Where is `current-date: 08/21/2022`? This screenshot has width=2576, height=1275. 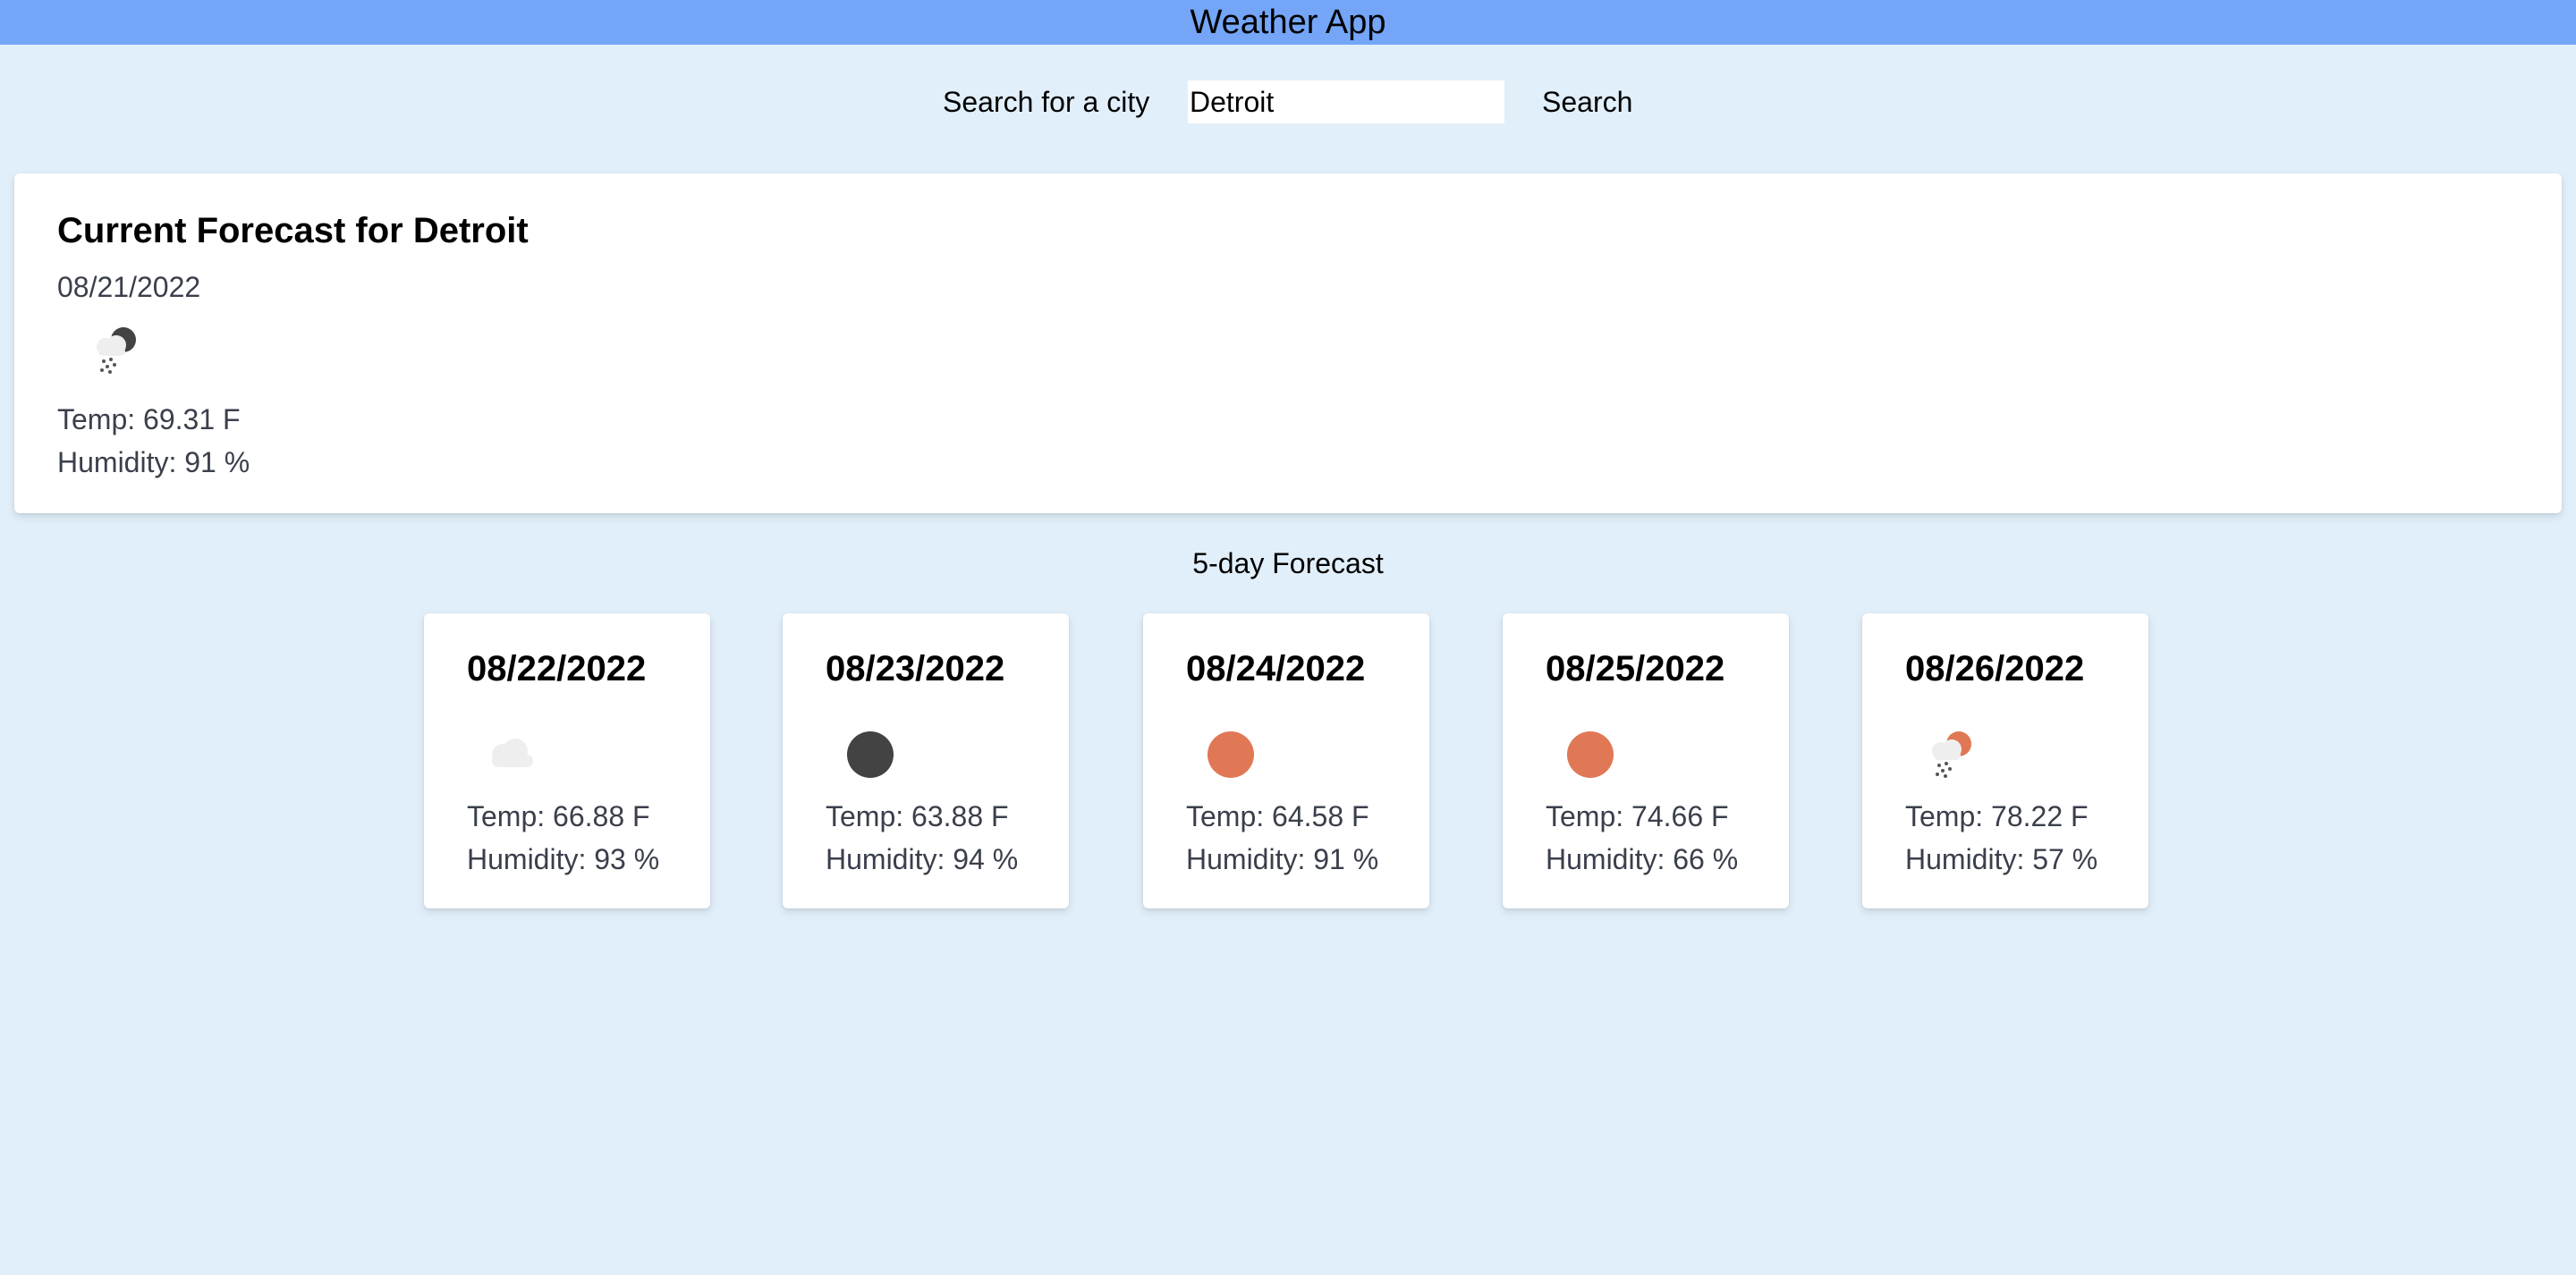 current-date: 08/21/2022 is located at coordinates (129, 287).